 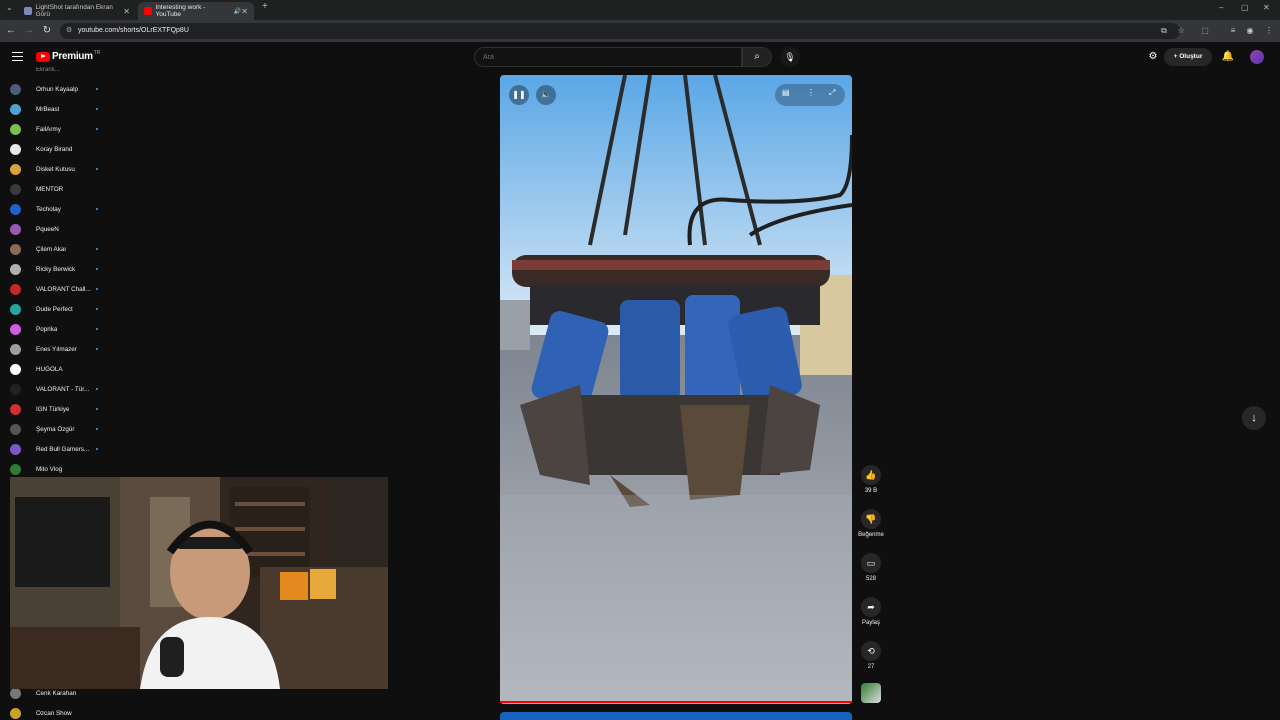 What do you see at coordinates (57, 329) in the screenshot?
I see `sidebar-subscription-item: Poprika` at bounding box center [57, 329].